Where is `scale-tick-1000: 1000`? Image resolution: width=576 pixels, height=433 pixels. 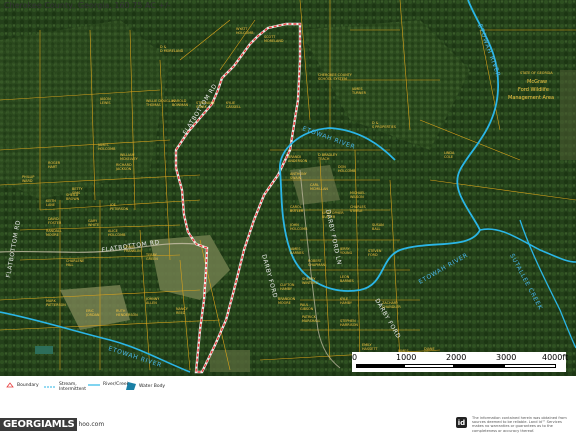 scale-tick-1000: 1000 is located at coordinates (406, 357).